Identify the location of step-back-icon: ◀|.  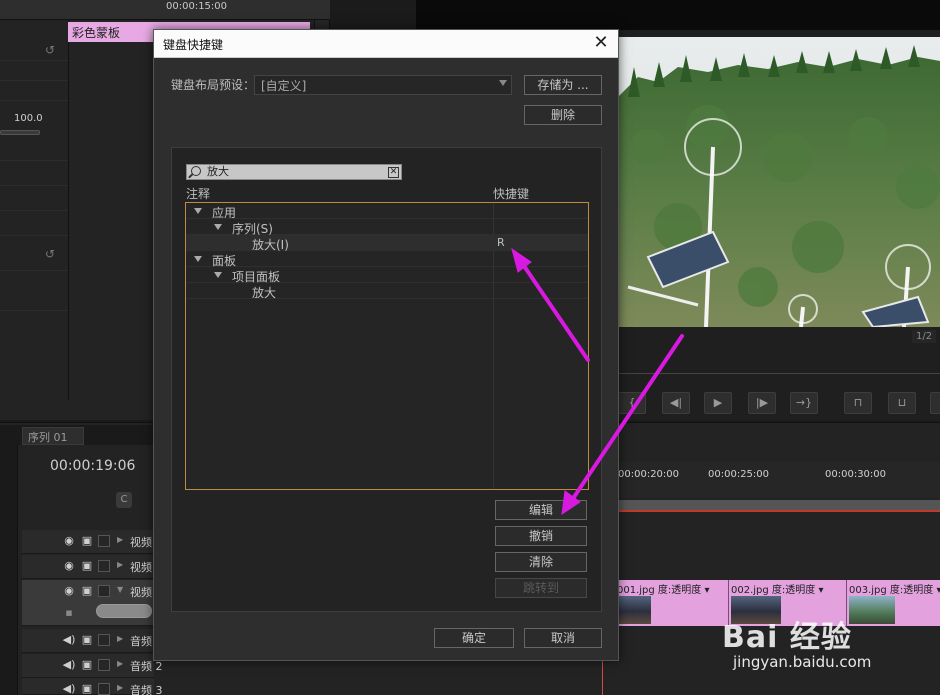
(676, 403).